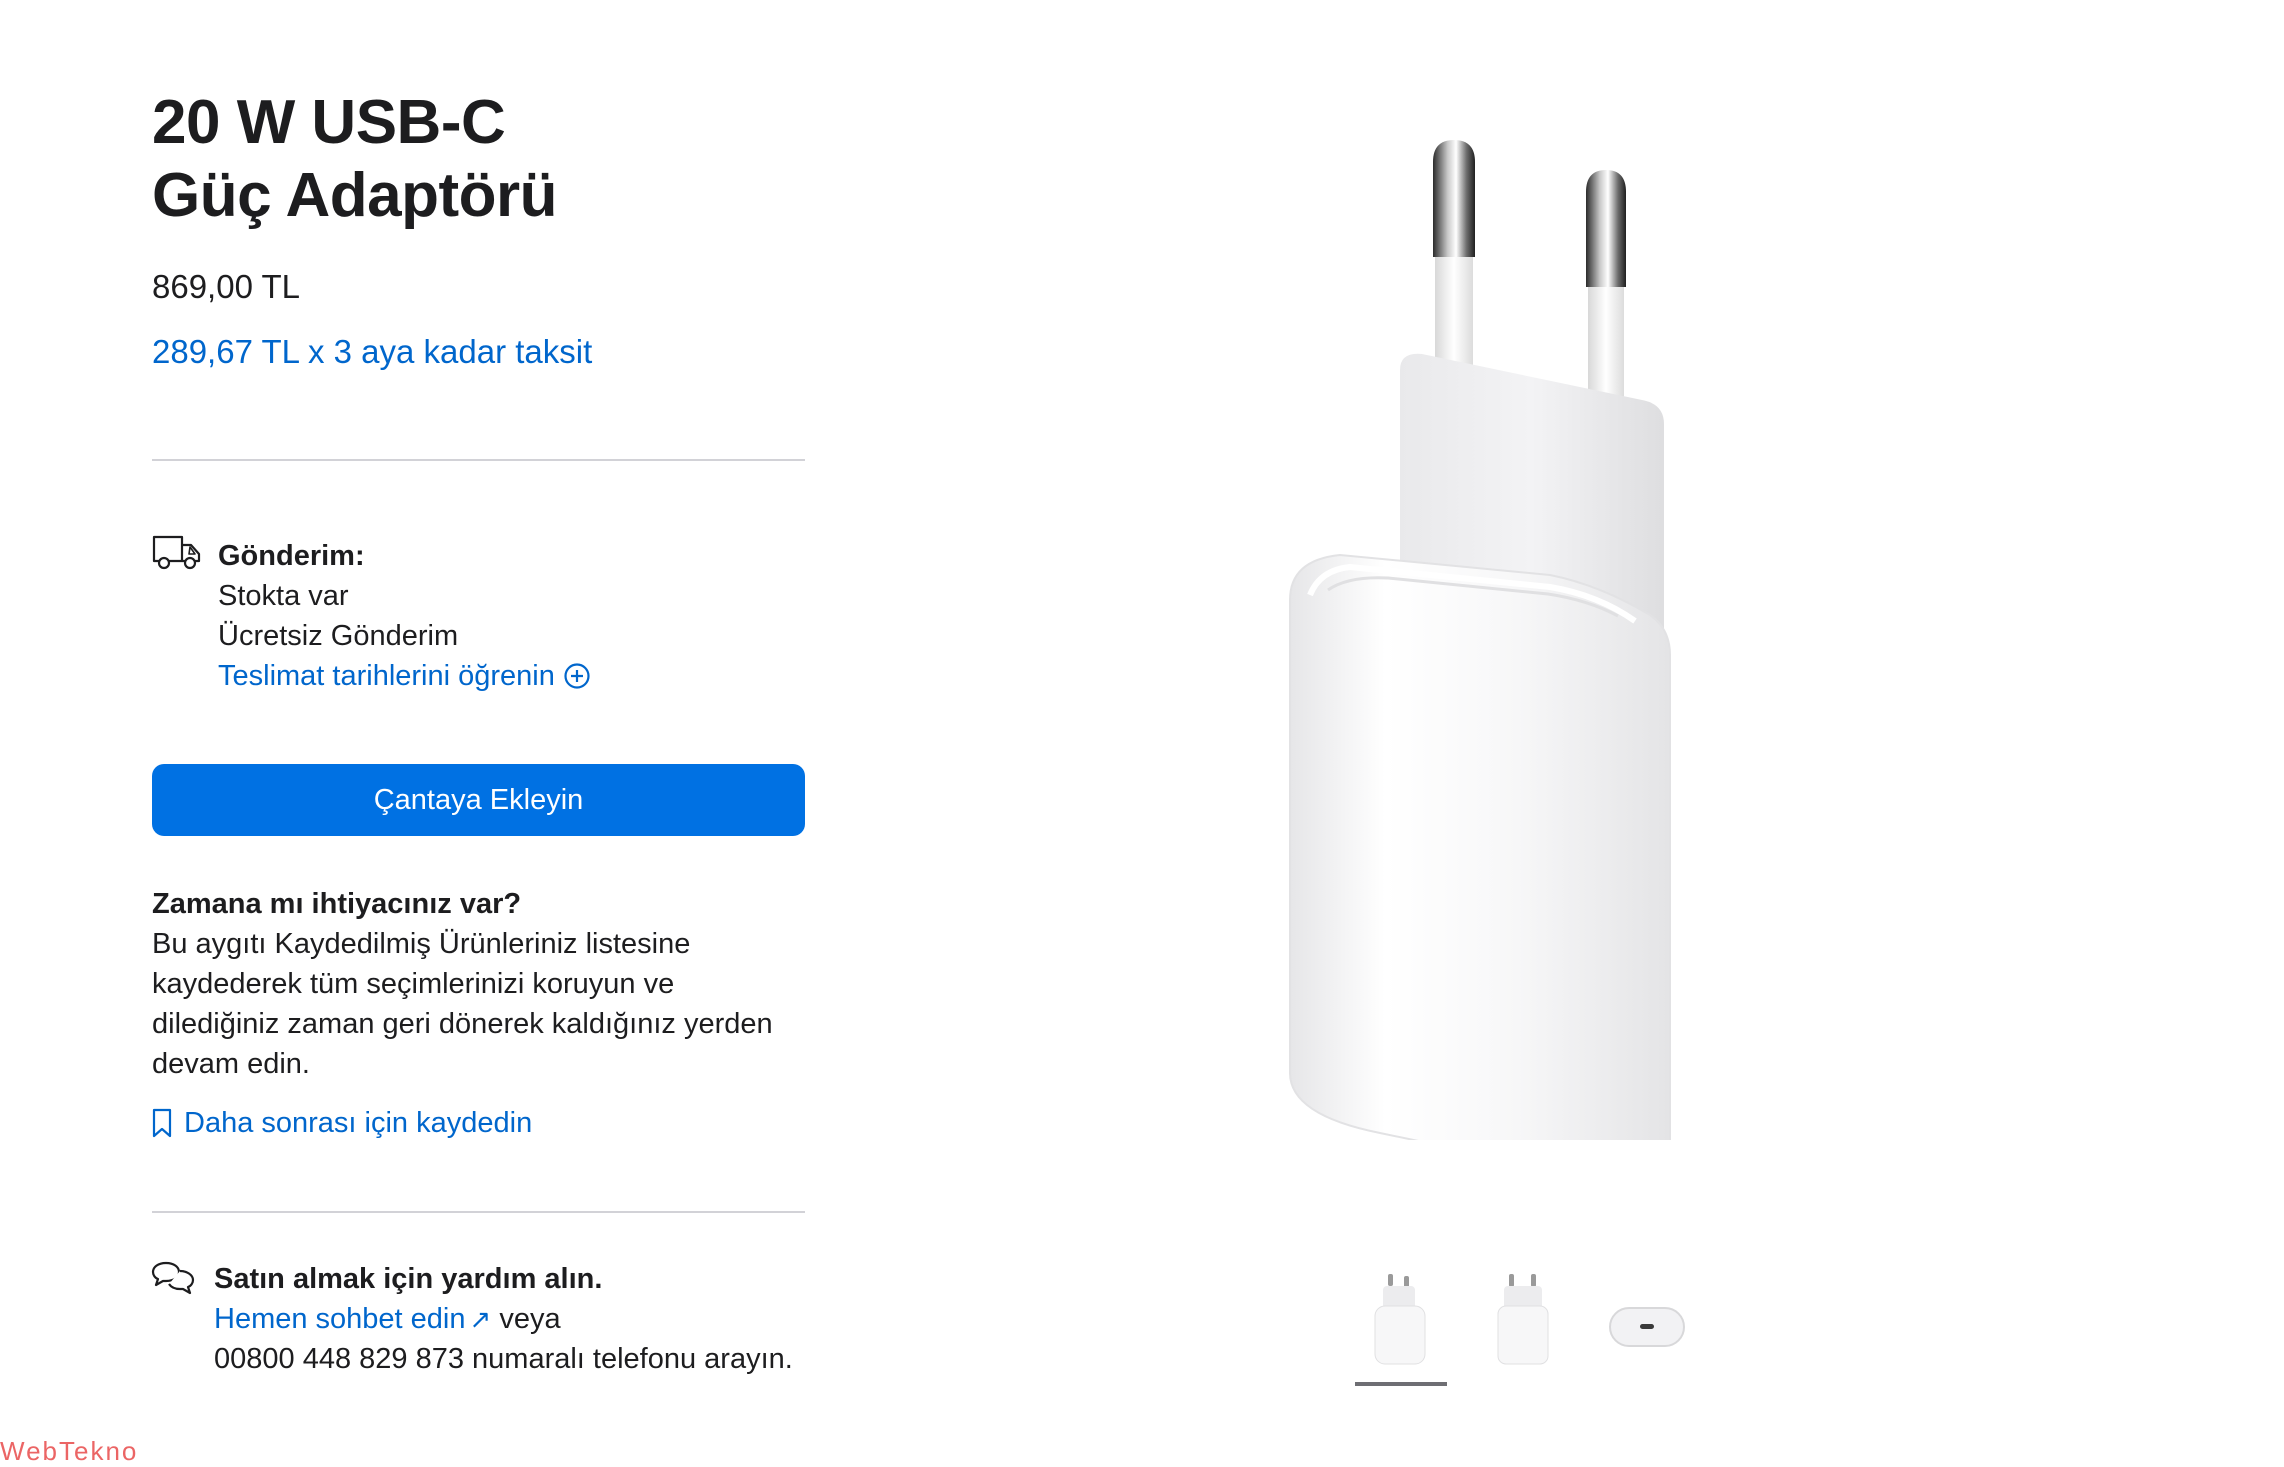 The image size is (2284, 1467). I want to click on power-adapter-image, so click(1480, 640).